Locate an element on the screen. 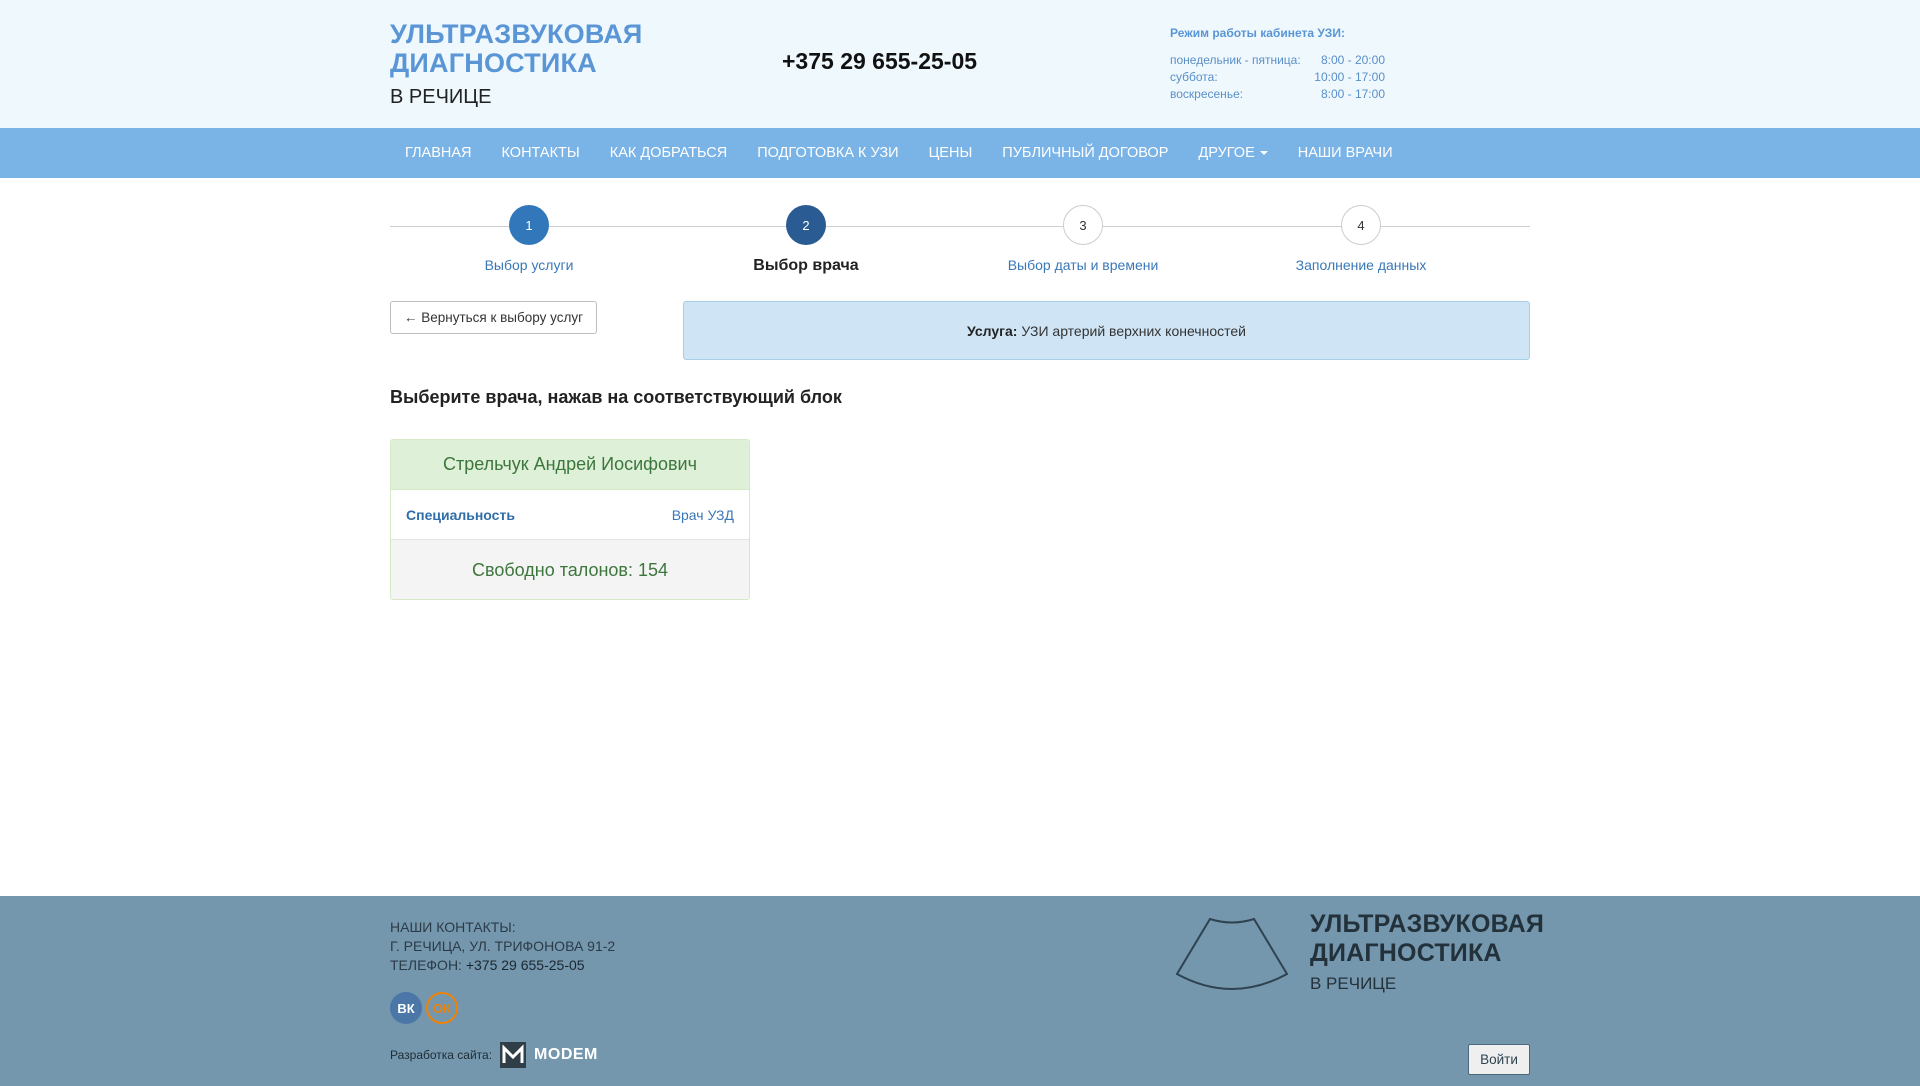  nav-item-public-contract: ПУБЛИЧНЫЙ ДОГОВОР is located at coordinates (1085, 153).